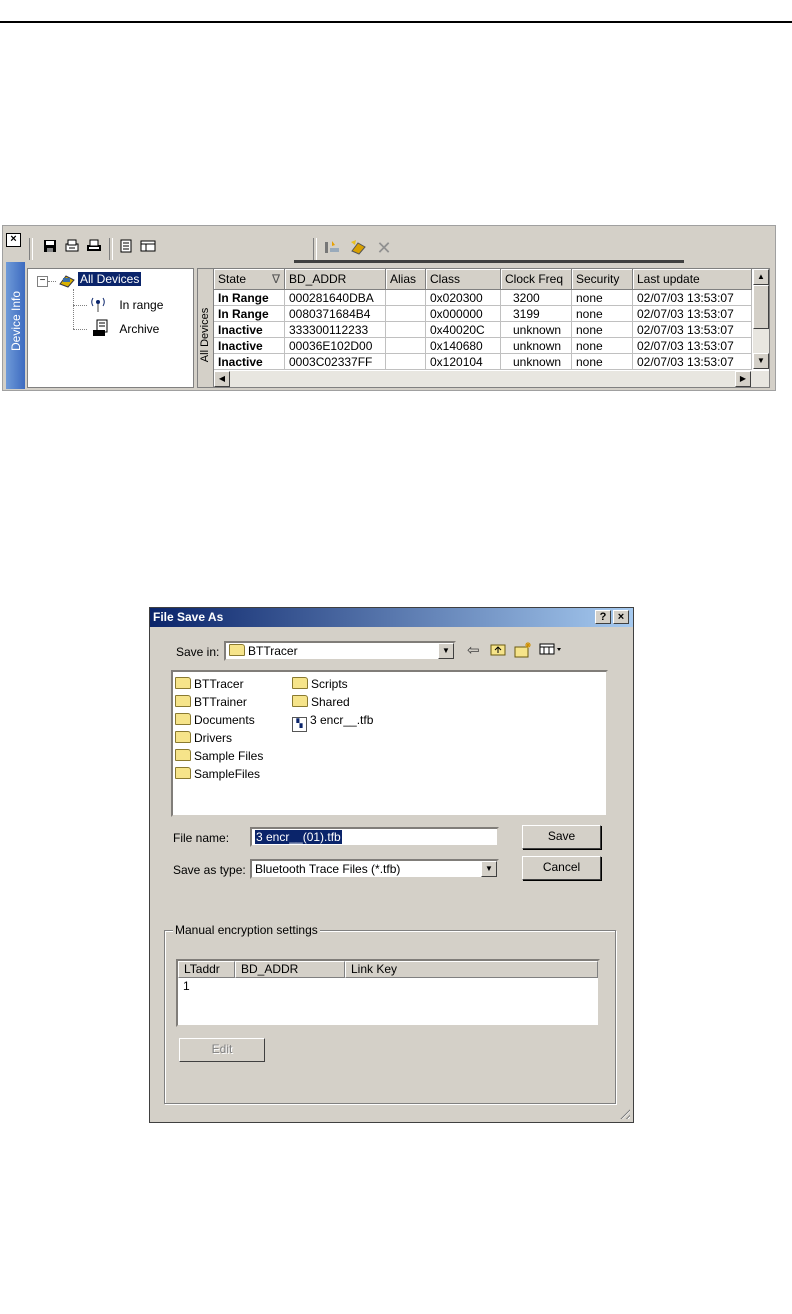 This screenshot has height=1314, width=792. I want to click on save-in-label: Save in:, so click(198, 652).